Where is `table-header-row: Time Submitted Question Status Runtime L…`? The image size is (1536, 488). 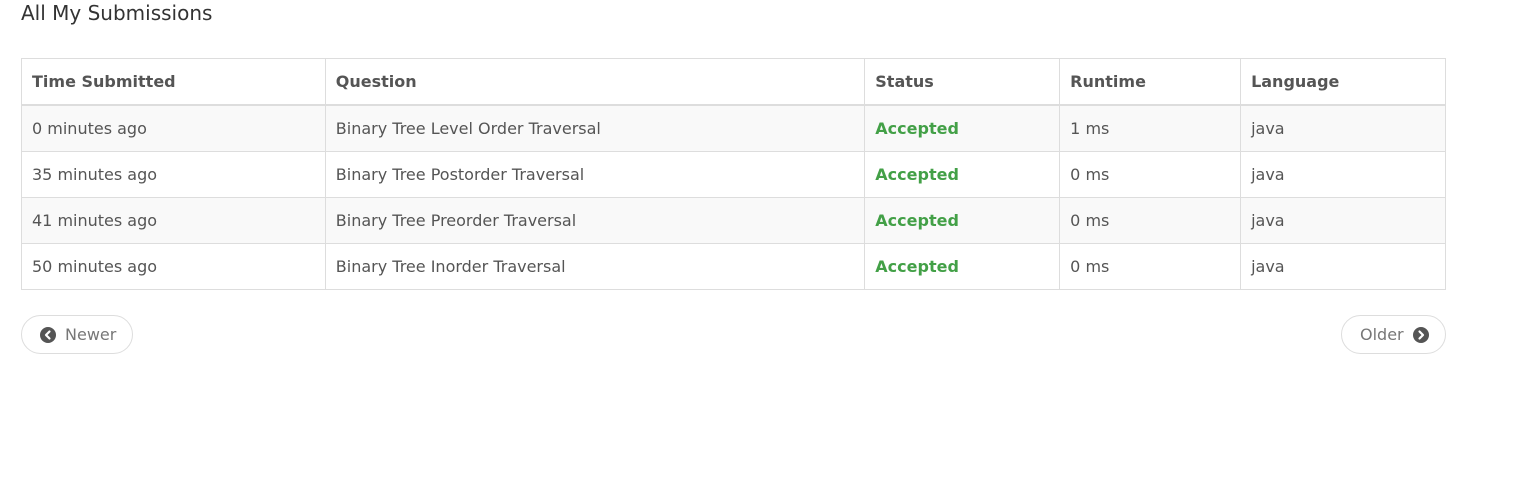 table-header-row: Time Submitted Question Status Runtime L… is located at coordinates (733, 82).